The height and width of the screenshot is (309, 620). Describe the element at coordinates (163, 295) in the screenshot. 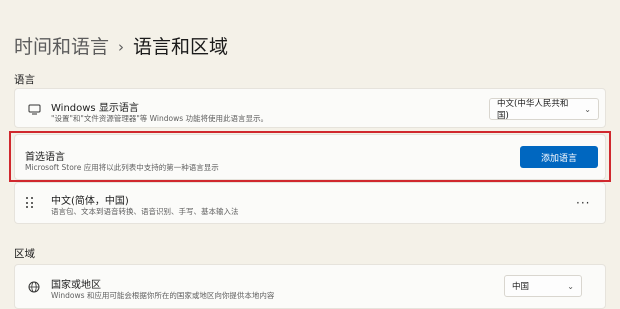

I see `country-region-desc: Windows 和应用可能会根据你所在的国家或地区向你提供本地内容` at that location.